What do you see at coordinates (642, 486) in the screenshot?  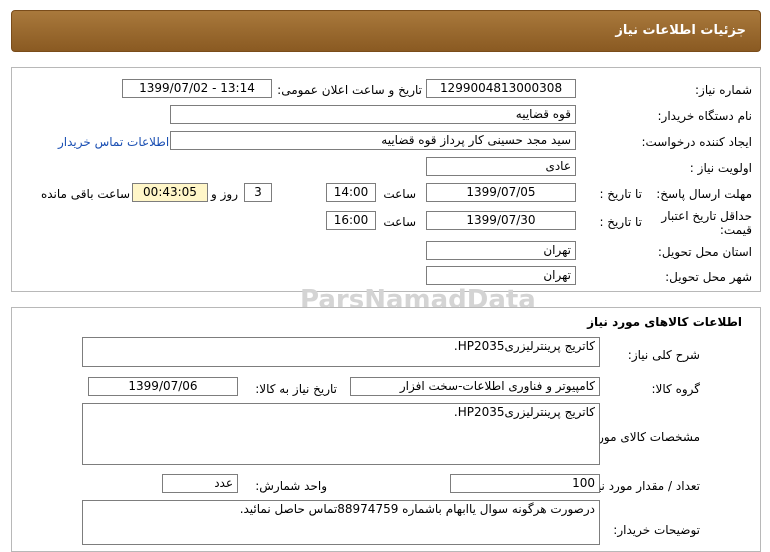 I see `quantity-label: تعداد / مقدار مورد نیاز:` at bounding box center [642, 486].